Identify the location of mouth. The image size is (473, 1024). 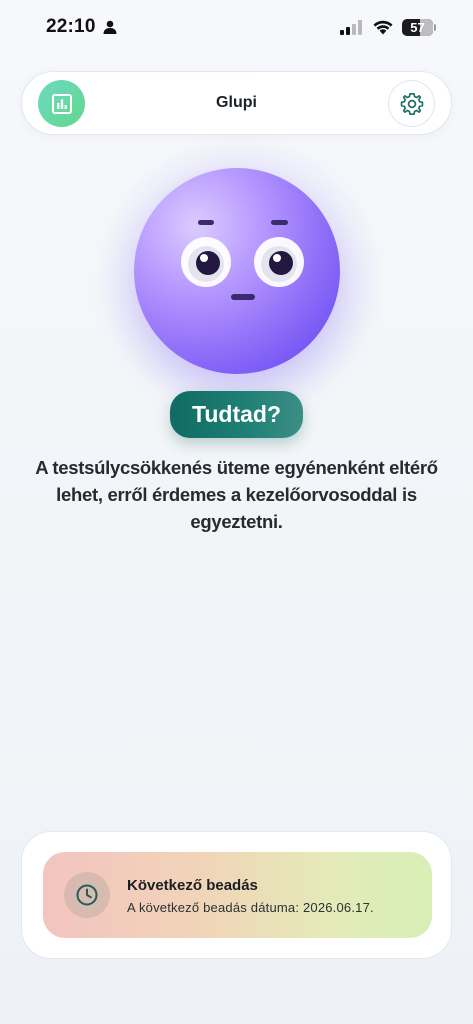
(243, 297).